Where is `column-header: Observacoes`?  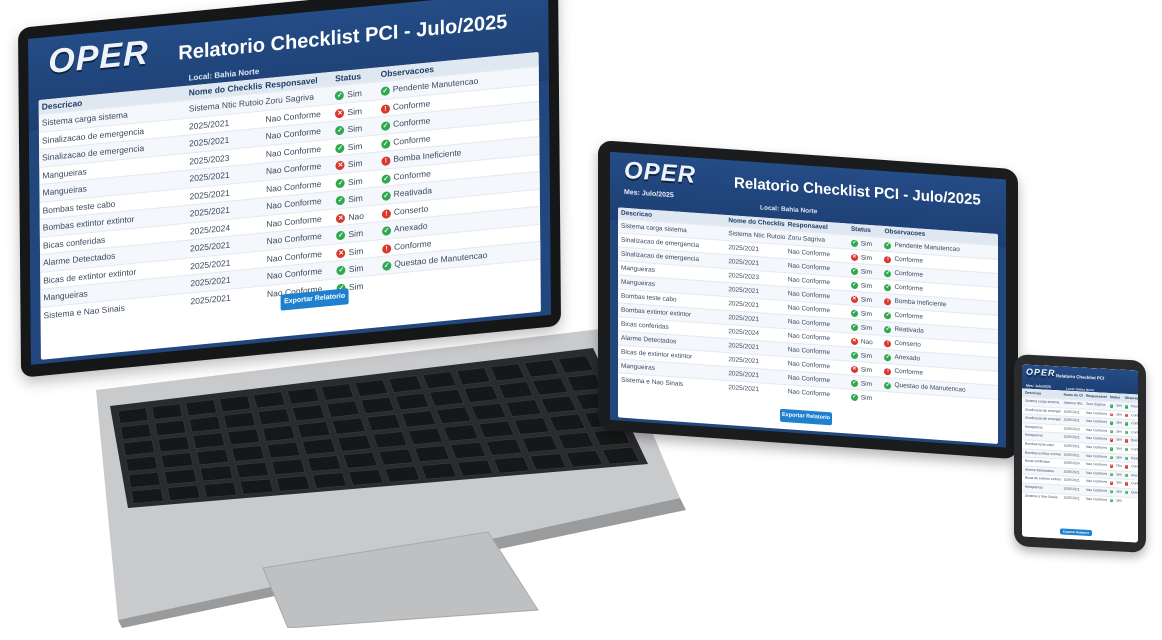 column-header: Observacoes is located at coordinates (1130, 398).